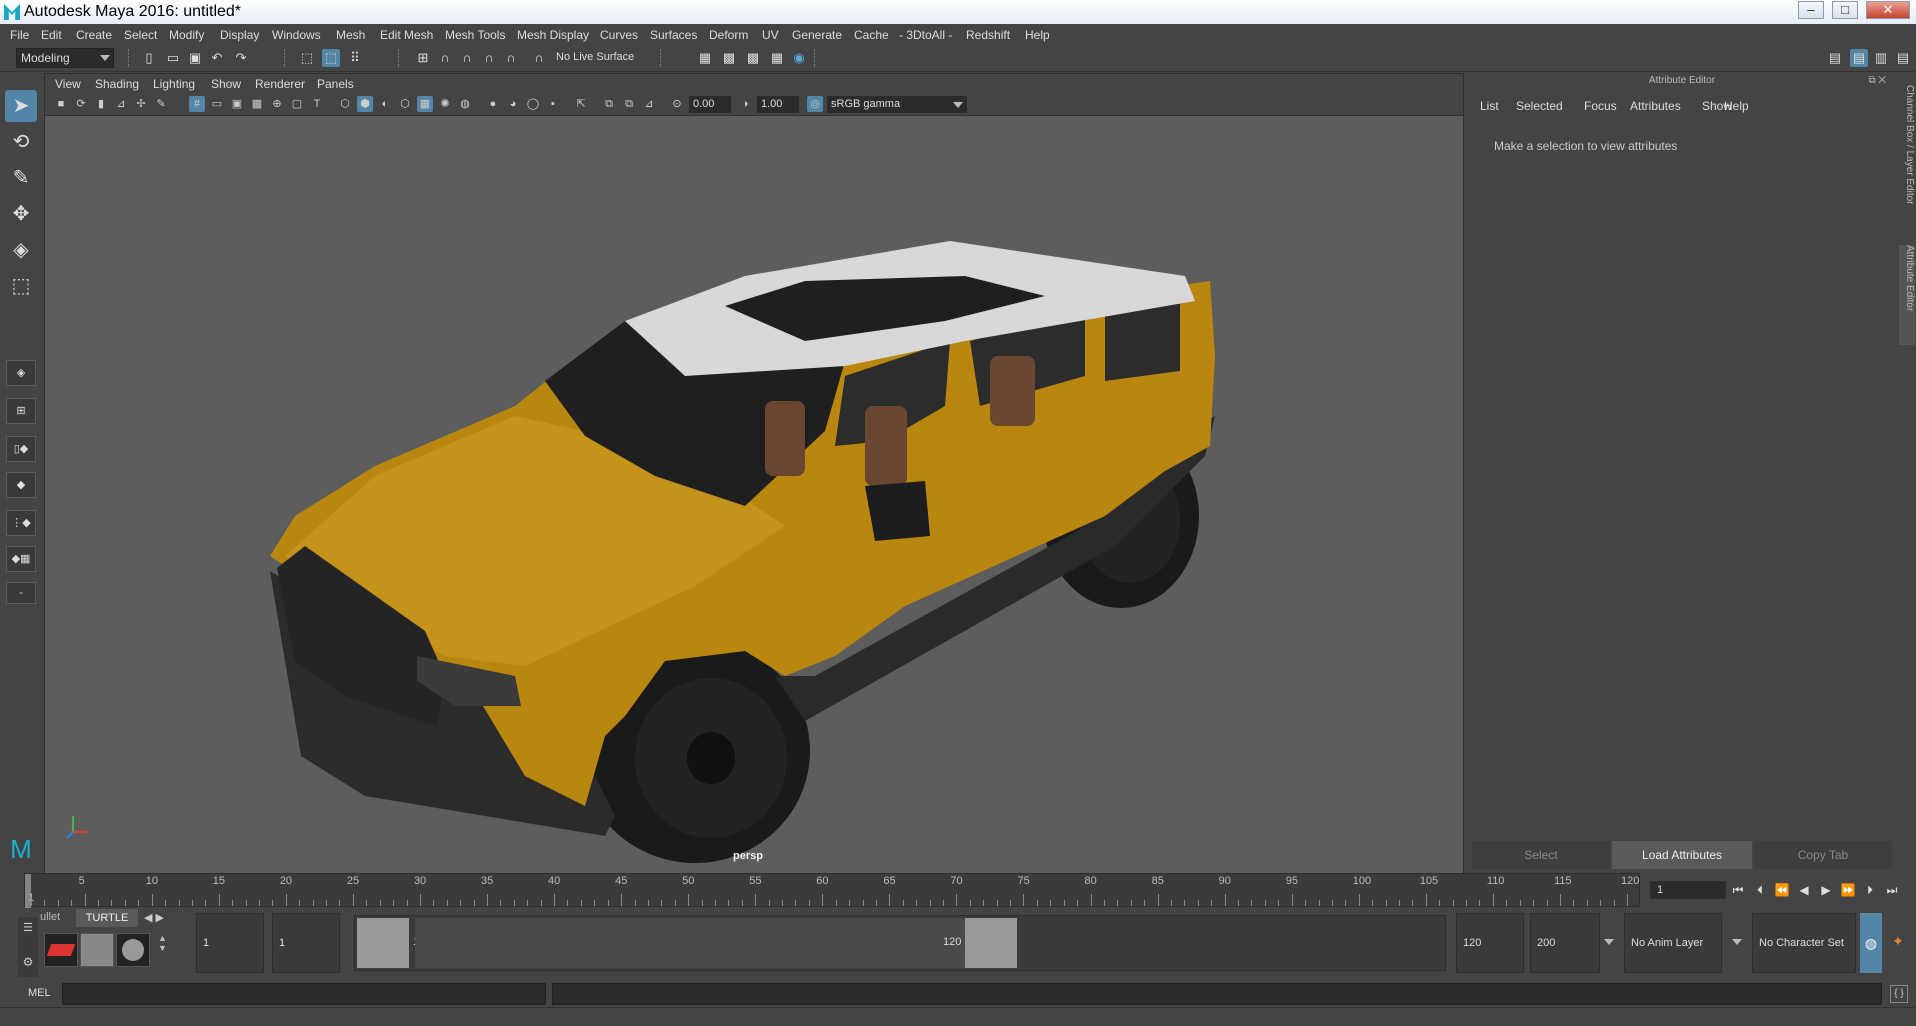 Image resolution: width=1916 pixels, height=1026 pixels. Describe the element at coordinates (61, 104) in the screenshot. I see `select-camera-icon: ■` at that location.